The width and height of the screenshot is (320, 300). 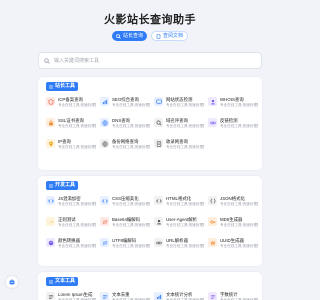 I want to click on tool-item: UTF8编解码专业在线工具,快速处理数据, so click(x=125, y=246).